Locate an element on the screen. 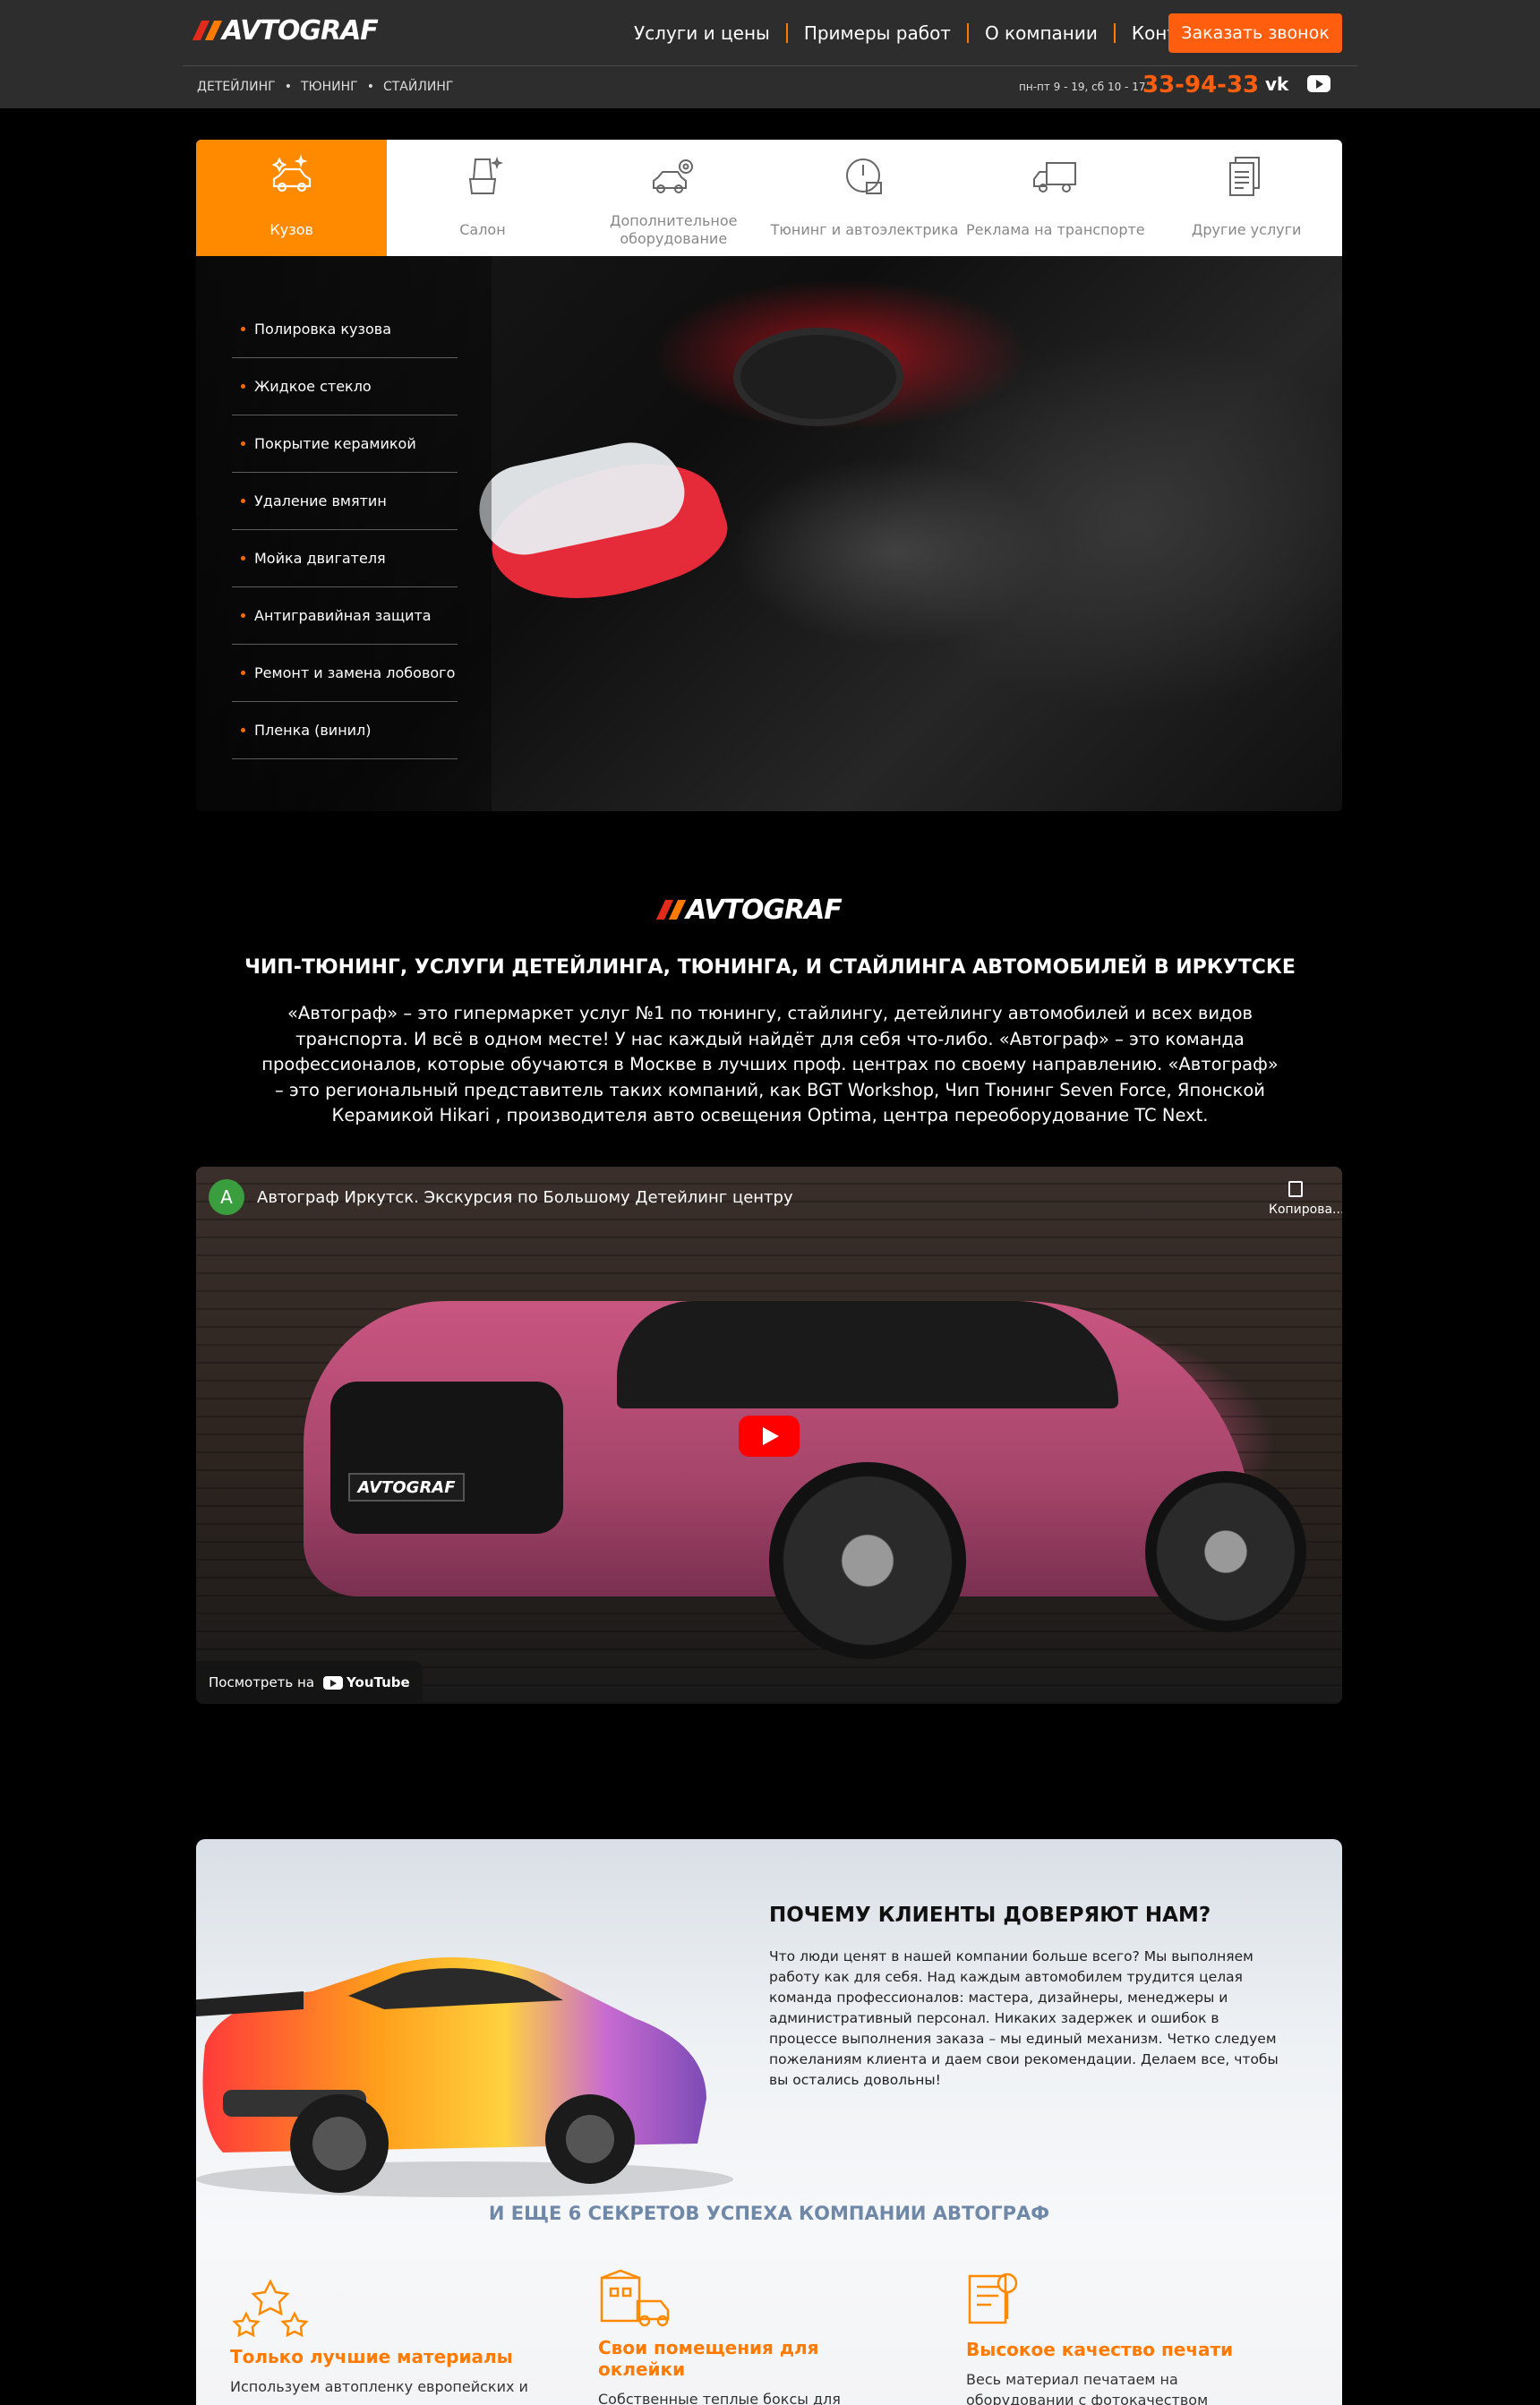 This screenshot has height=2405, width=1540. service-item: Удаление вмятин is located at coordinates (345, 501).